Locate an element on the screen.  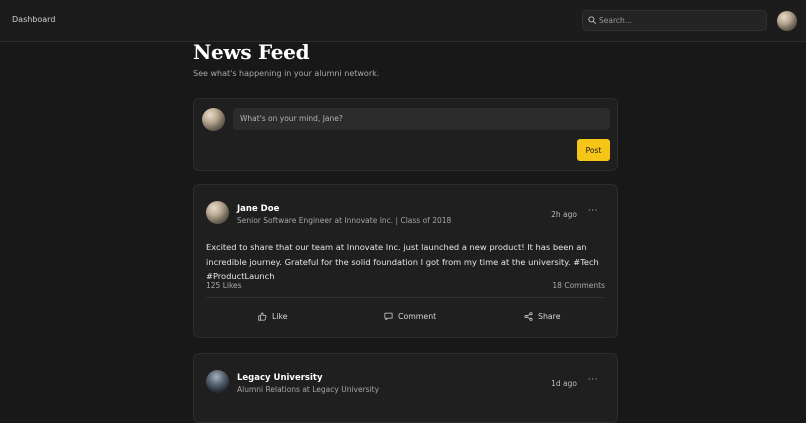
composer-avatar is located at coordinates (213, 119).